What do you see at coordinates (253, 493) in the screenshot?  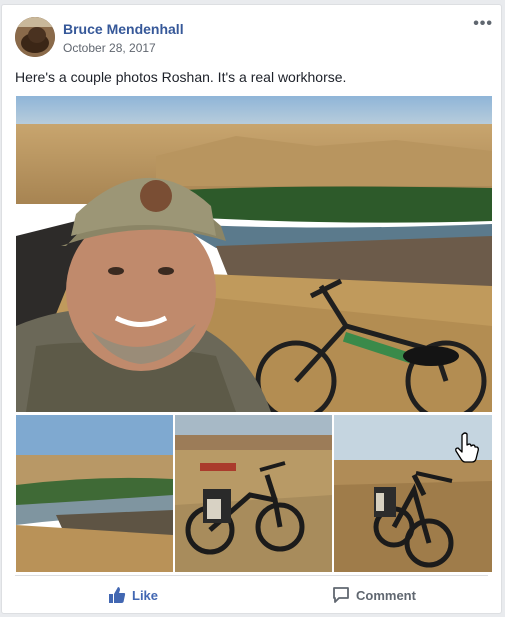 I see `thumbnail-bike-side` at bounding box center [253, 493].